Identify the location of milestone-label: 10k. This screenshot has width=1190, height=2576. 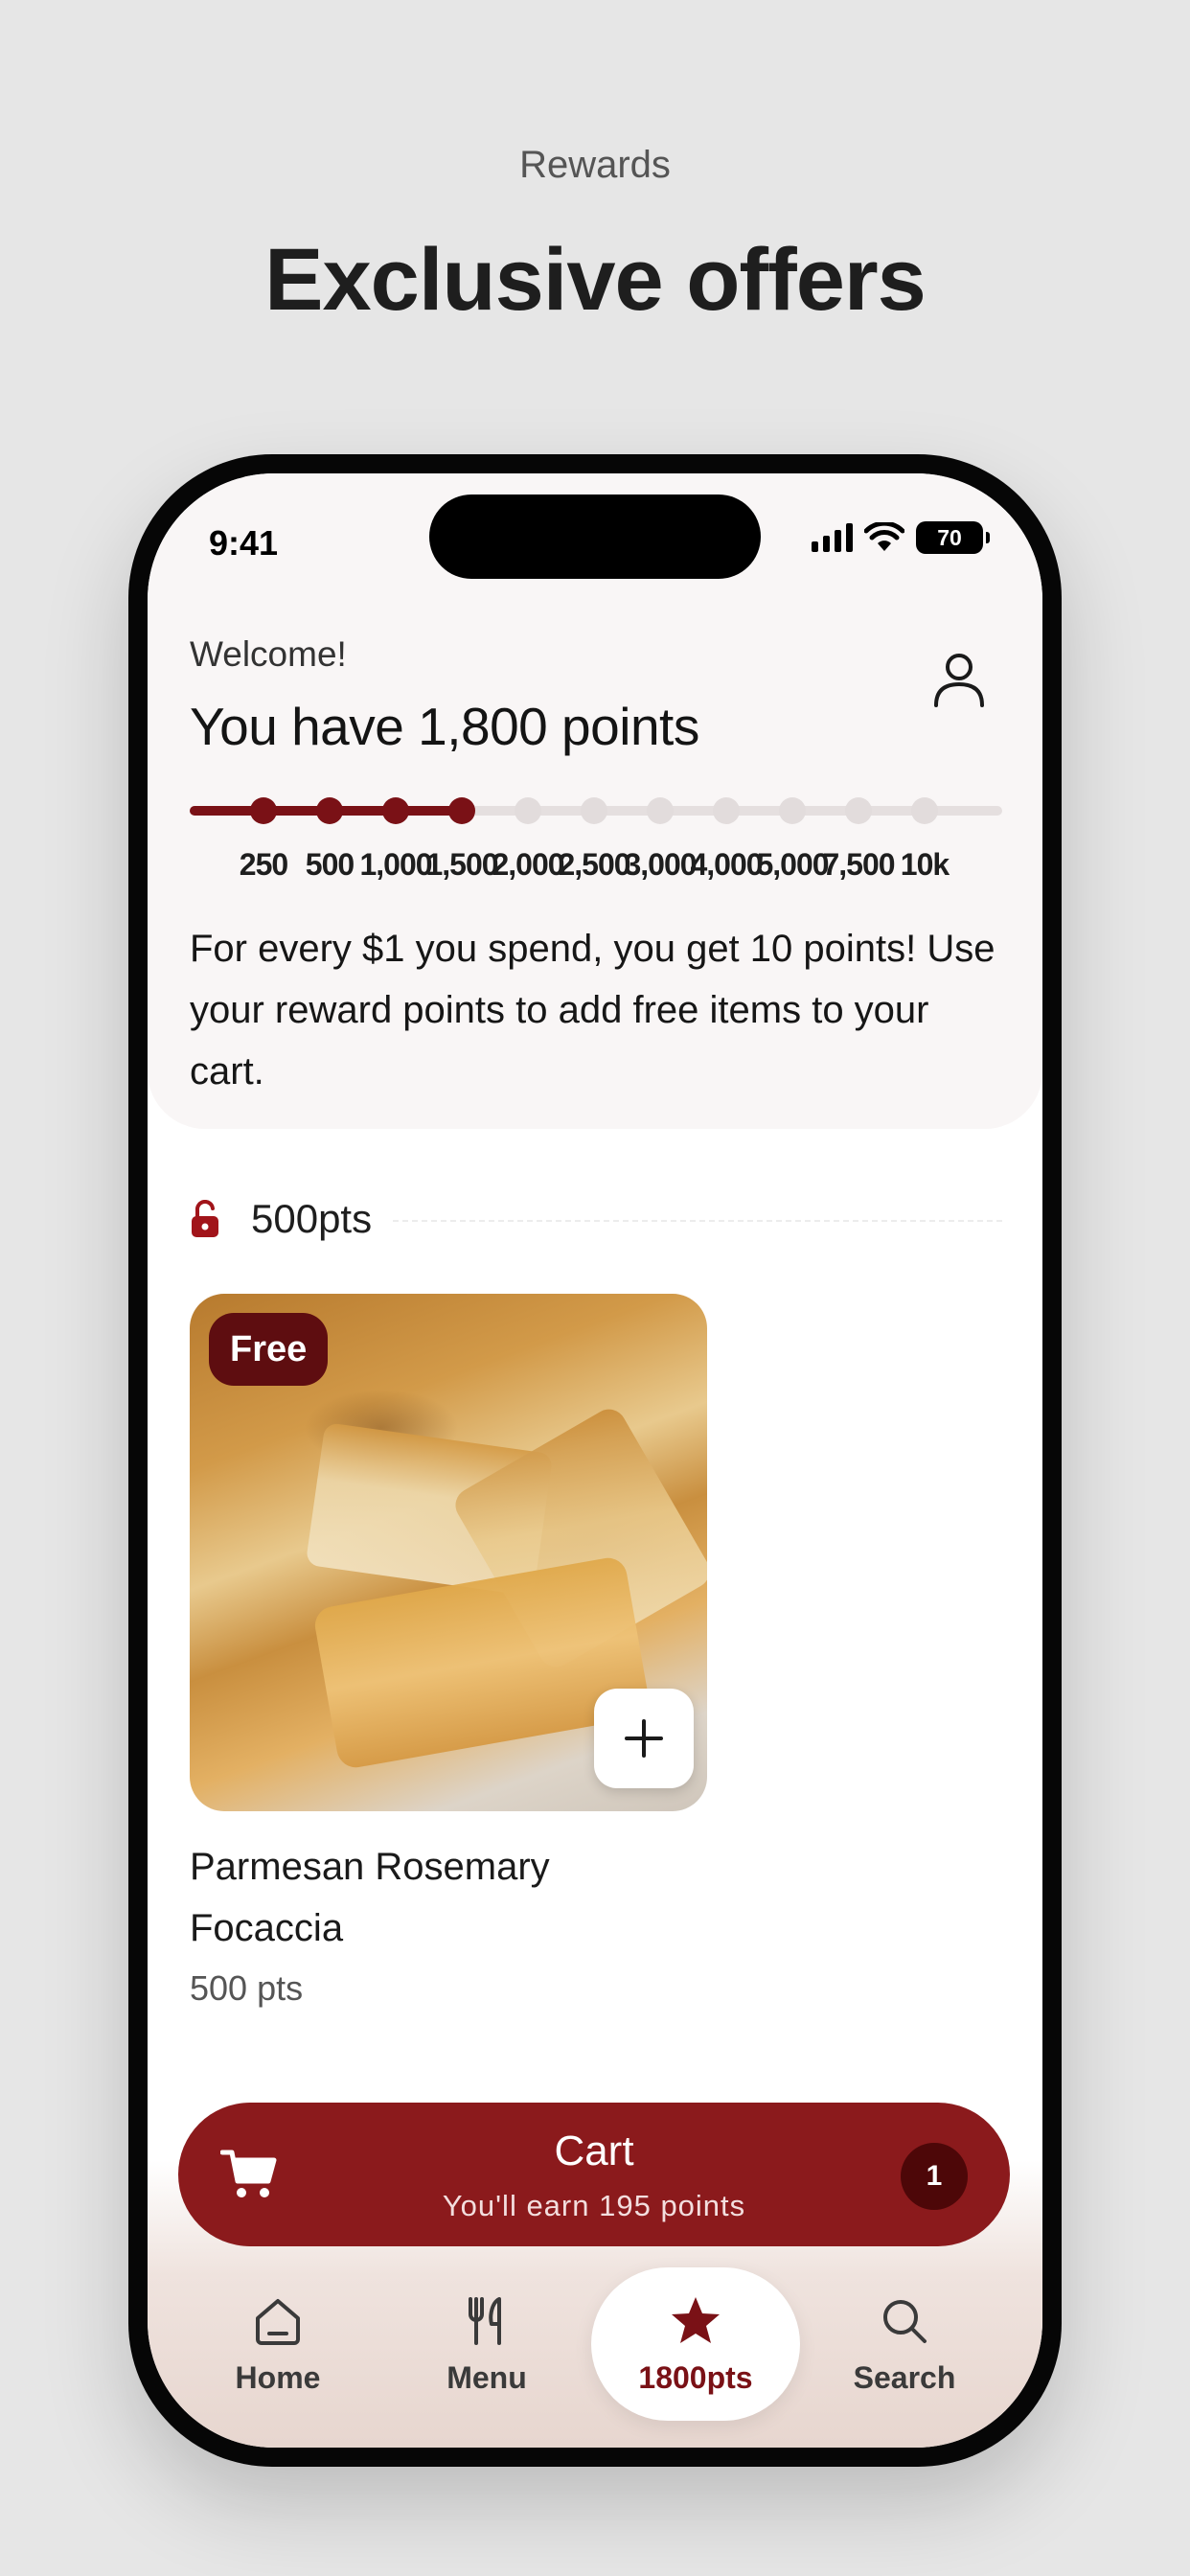
(925, 864).